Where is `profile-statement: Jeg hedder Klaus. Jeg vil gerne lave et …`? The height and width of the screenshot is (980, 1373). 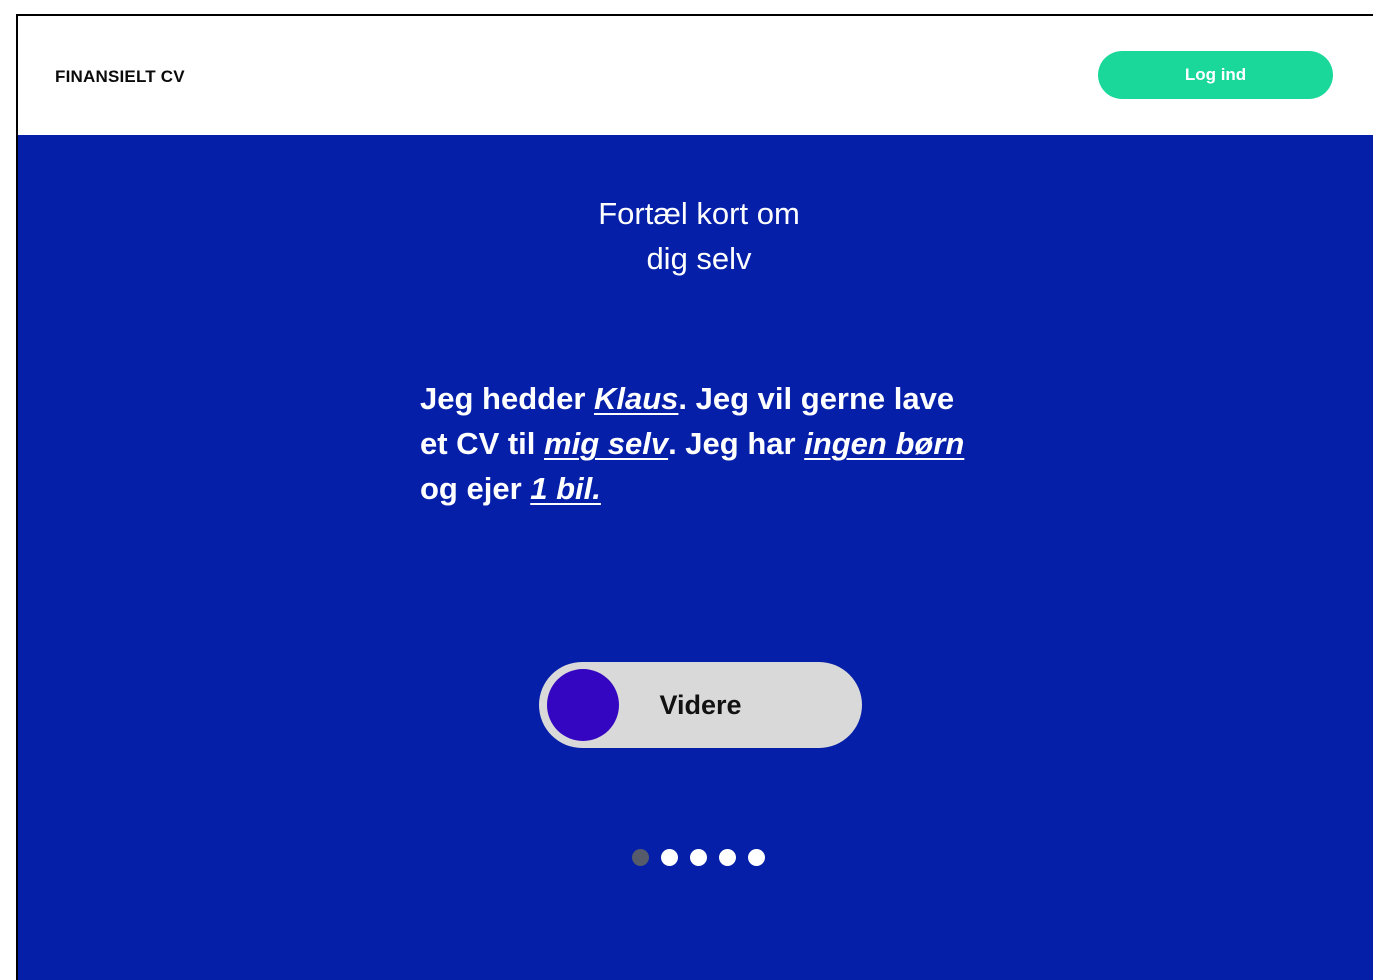 profile-statement: Jeg hedder Klaus. Jeg vil gerne lave et … is located at coordinates (700, 443).